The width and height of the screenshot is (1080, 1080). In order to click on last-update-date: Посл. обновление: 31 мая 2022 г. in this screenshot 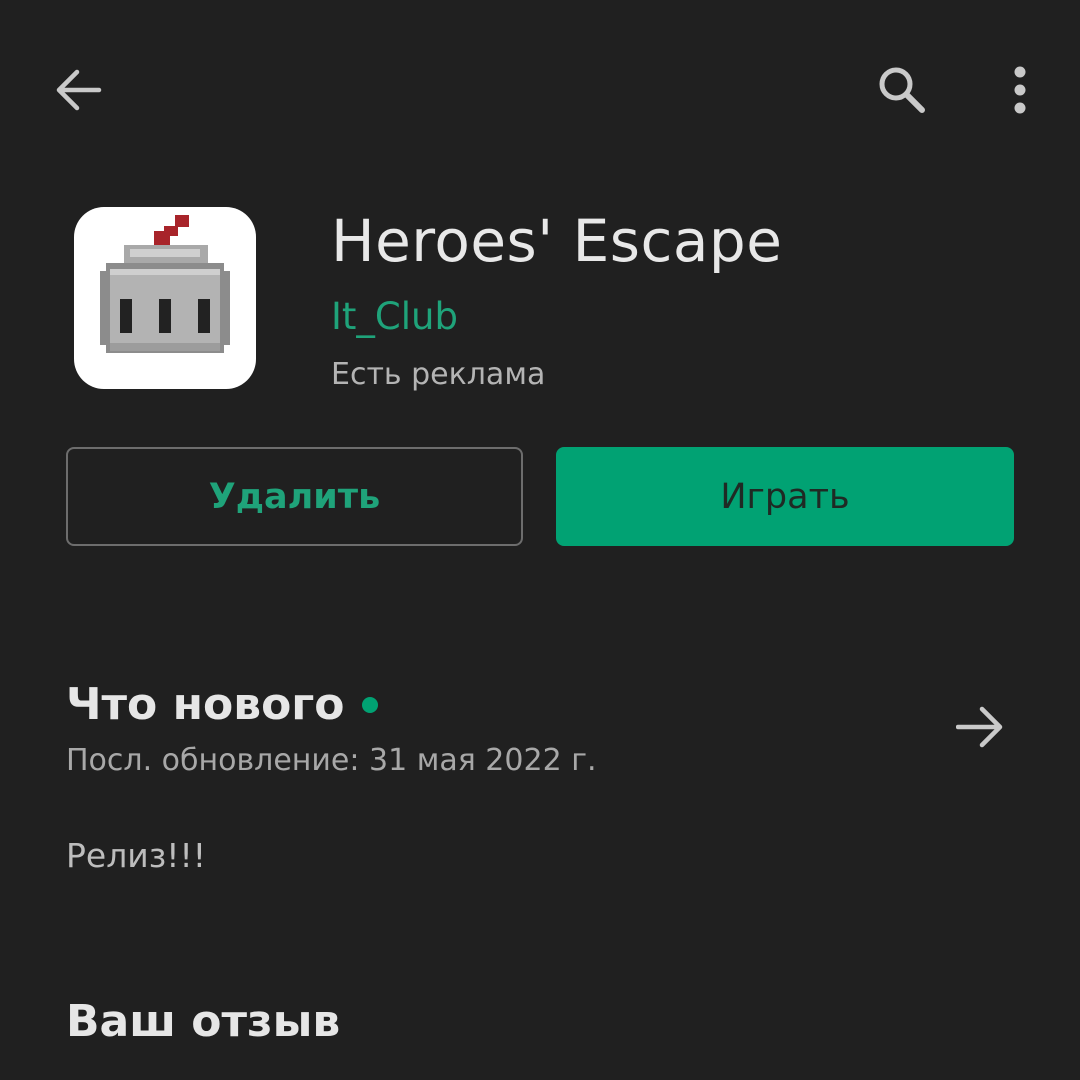, I will do `click(331, 760)`.